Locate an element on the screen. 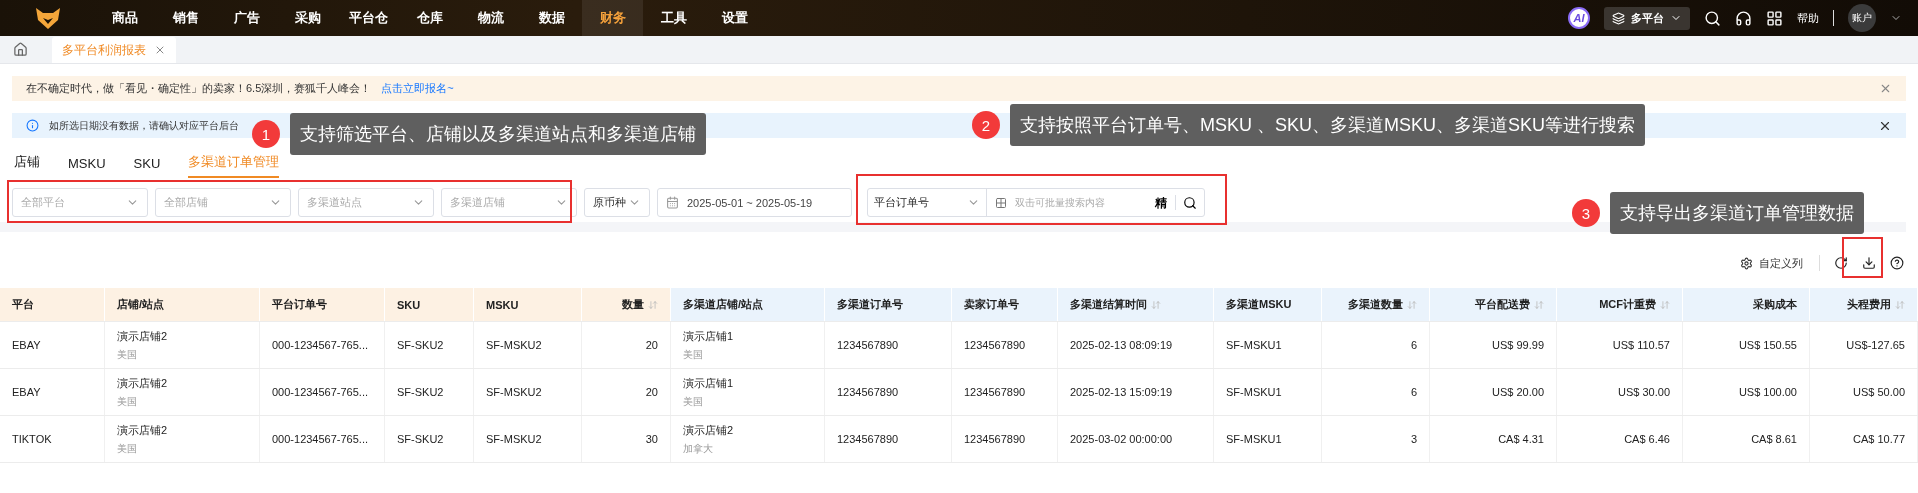  settings-icon is located at coordinates (1746, 263).